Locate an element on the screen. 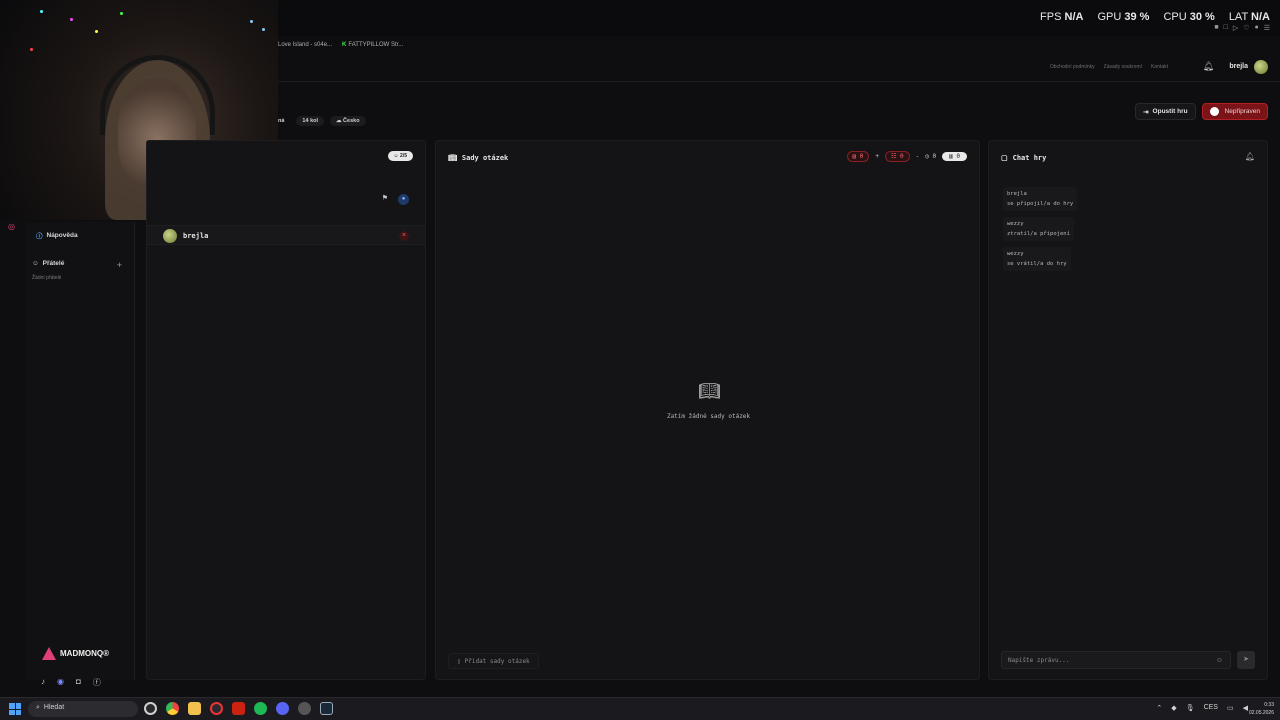  users-icon: ☺ is located at coordinates (35, 263).